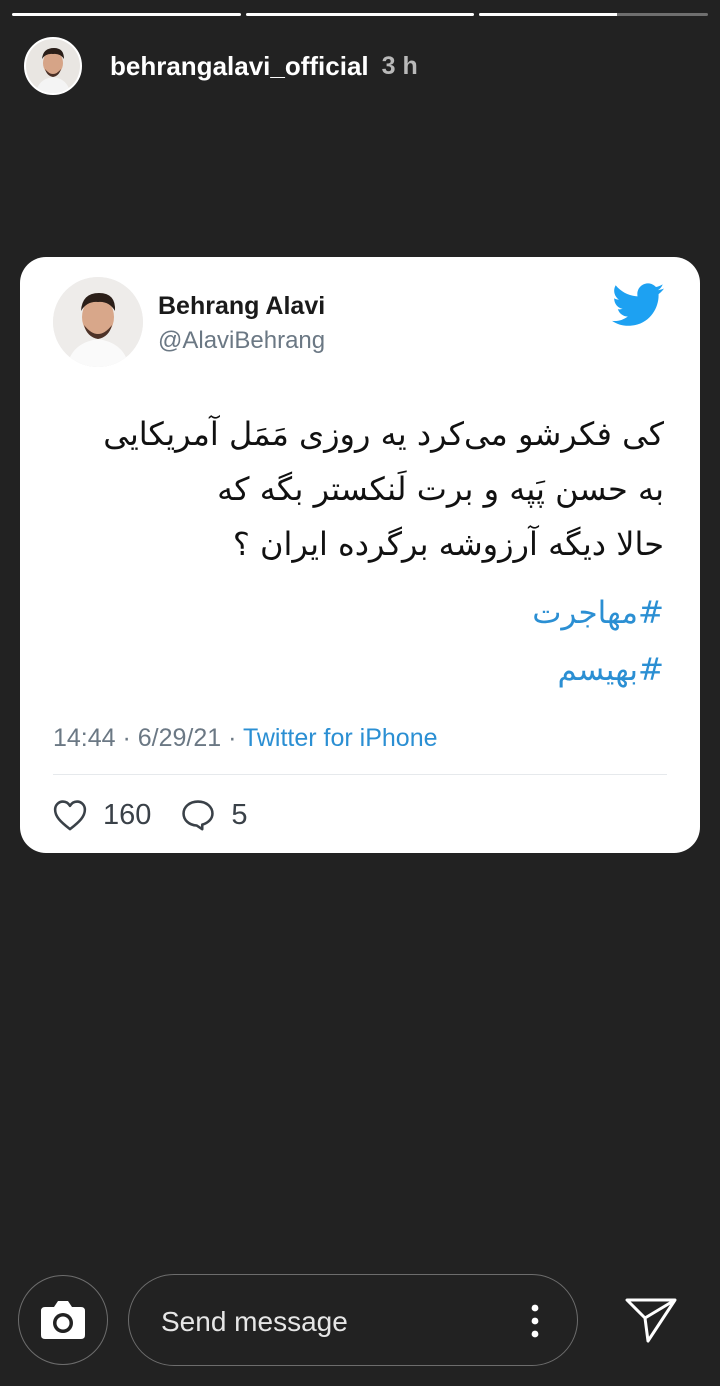 The height and width of the screenshot is (1386, 720). Describe the element at coordinates (53, 66) in the screenshot. I see `story-avatar` at that location.